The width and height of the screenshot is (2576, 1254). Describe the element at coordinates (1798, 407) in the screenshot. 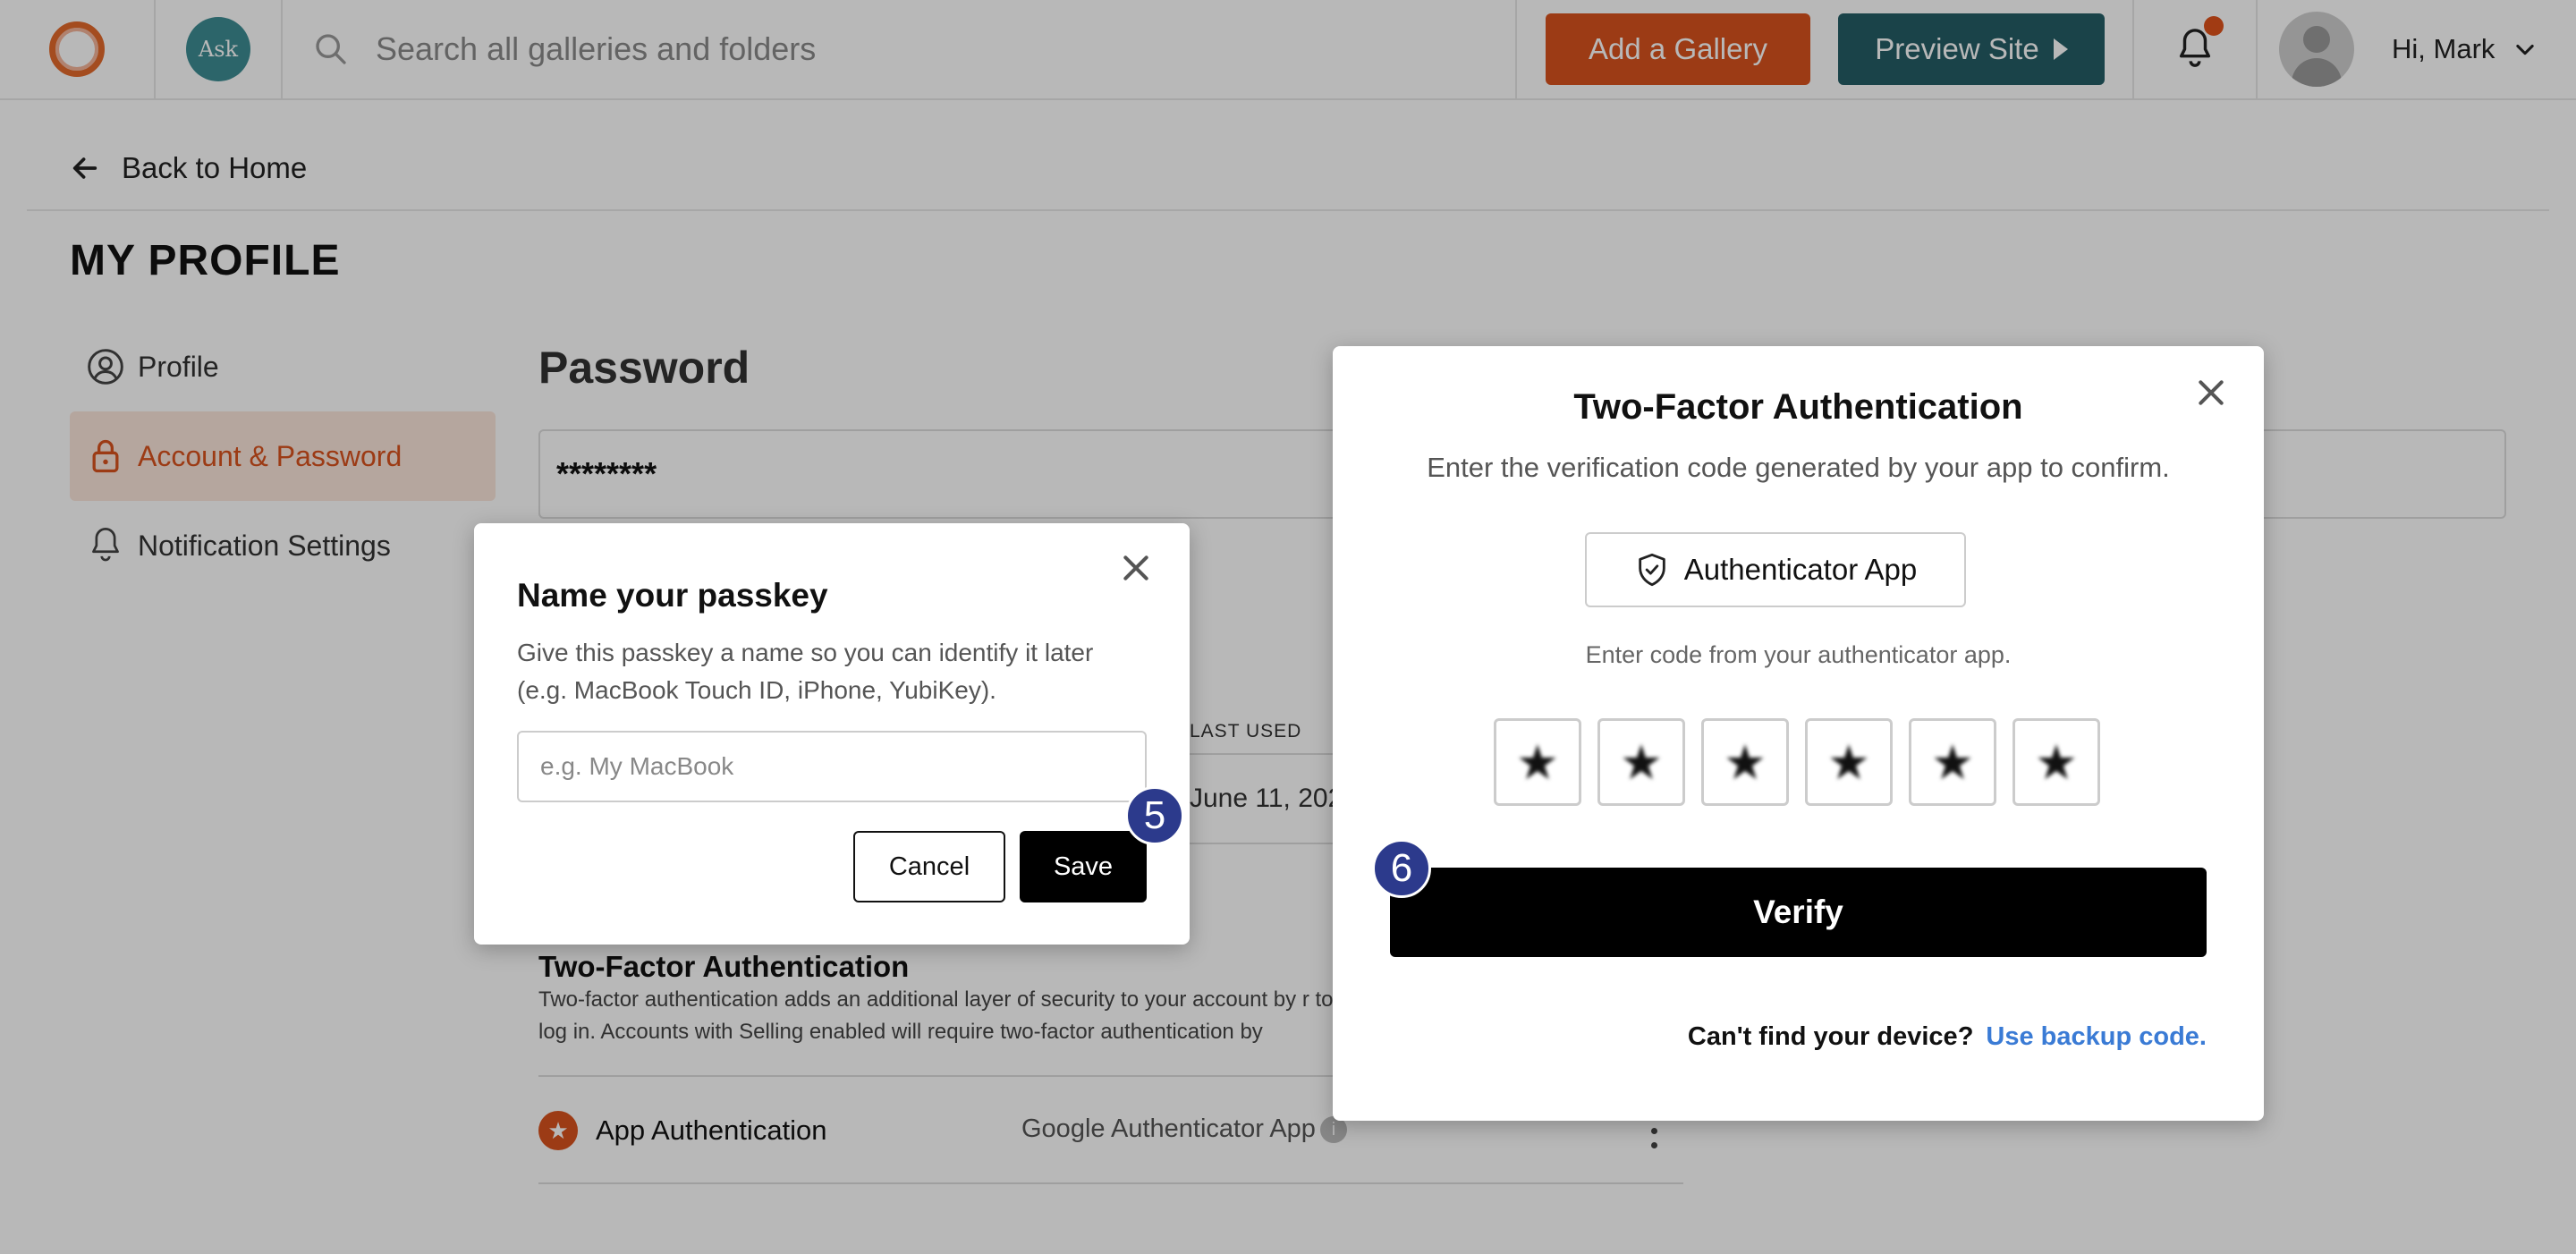

I see `dialog-title: Two-Factor Authentication` at that location.